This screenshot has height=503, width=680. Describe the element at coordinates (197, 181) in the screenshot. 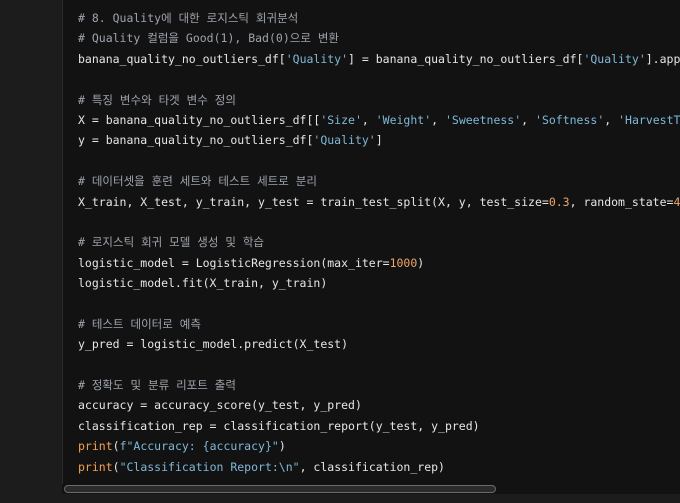

I see `code-comment: # 데이터셋을 훈련 세트와 테스트 세트로 분리` at that location.